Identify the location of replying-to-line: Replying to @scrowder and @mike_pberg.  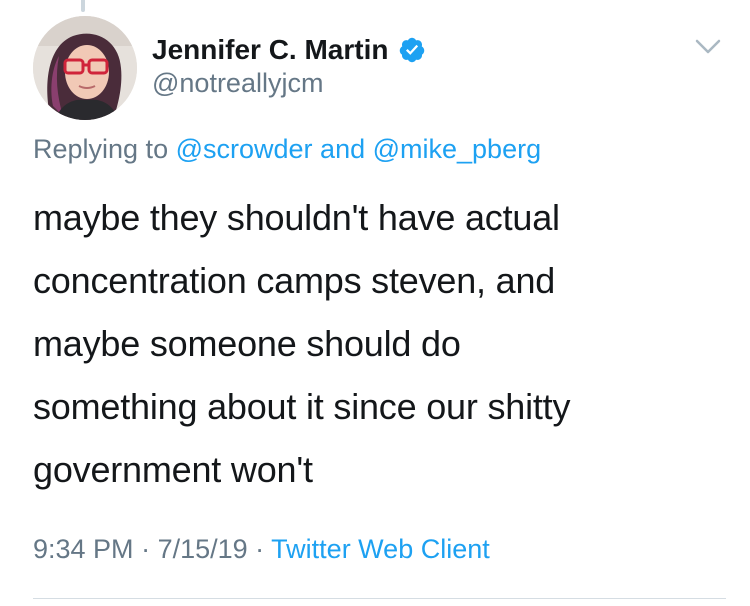
(287, 149).